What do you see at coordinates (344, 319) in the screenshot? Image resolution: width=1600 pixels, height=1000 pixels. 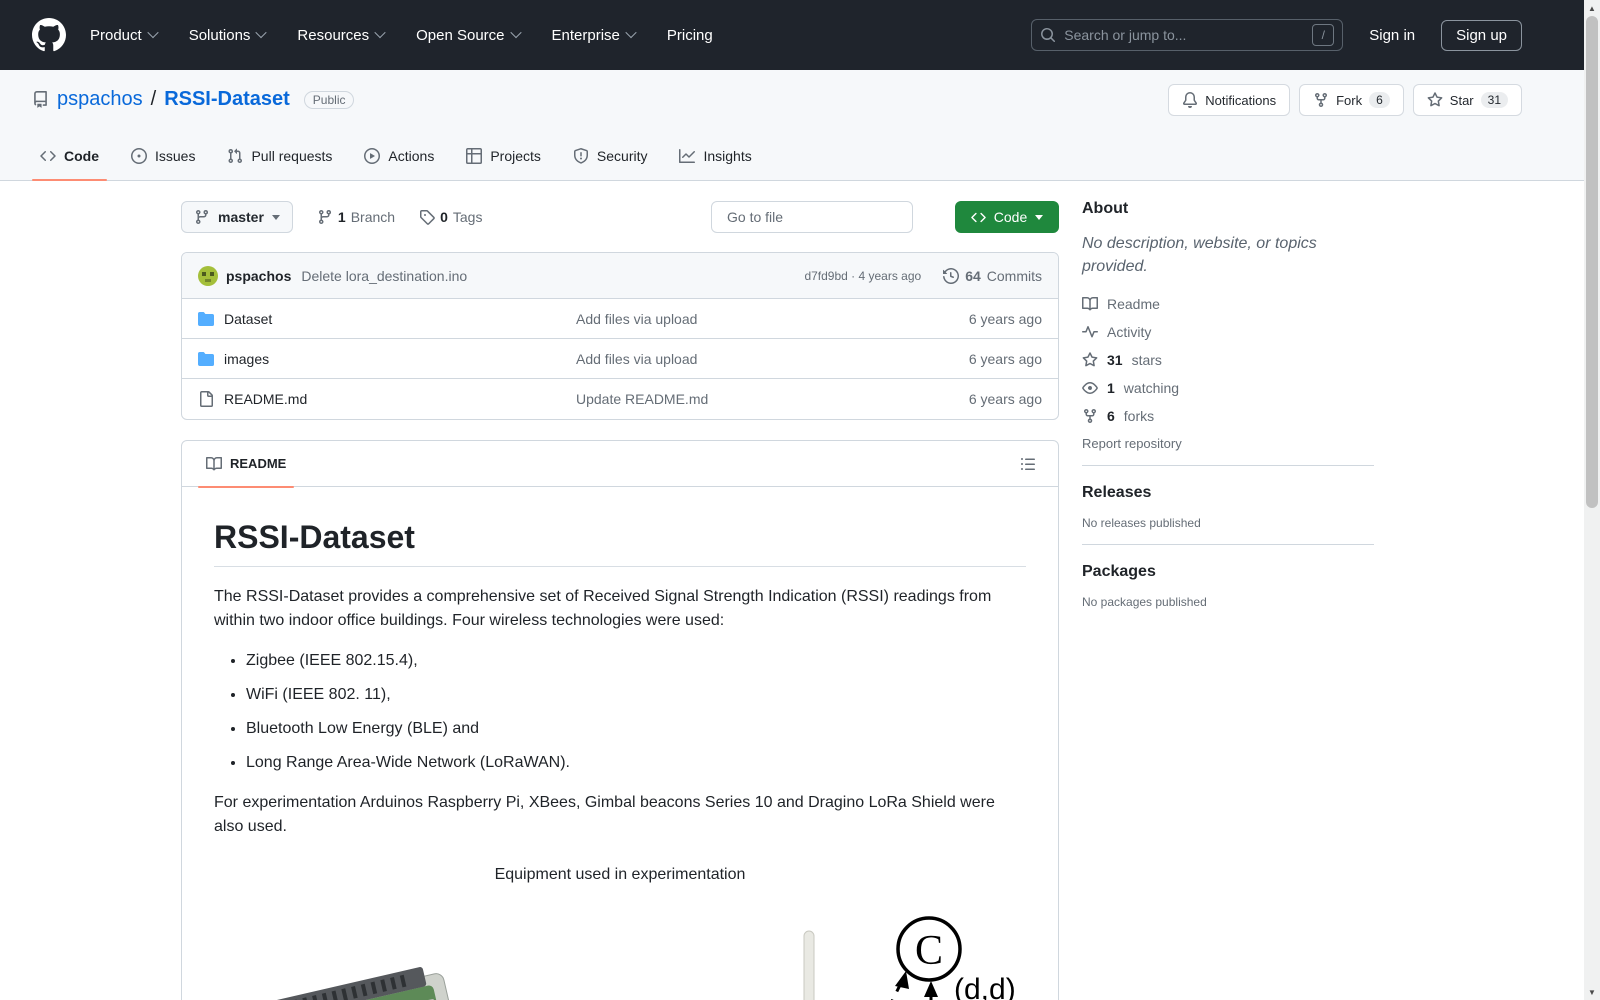 I see `file-name-link: Dataset` at bounding box center [344, 319].